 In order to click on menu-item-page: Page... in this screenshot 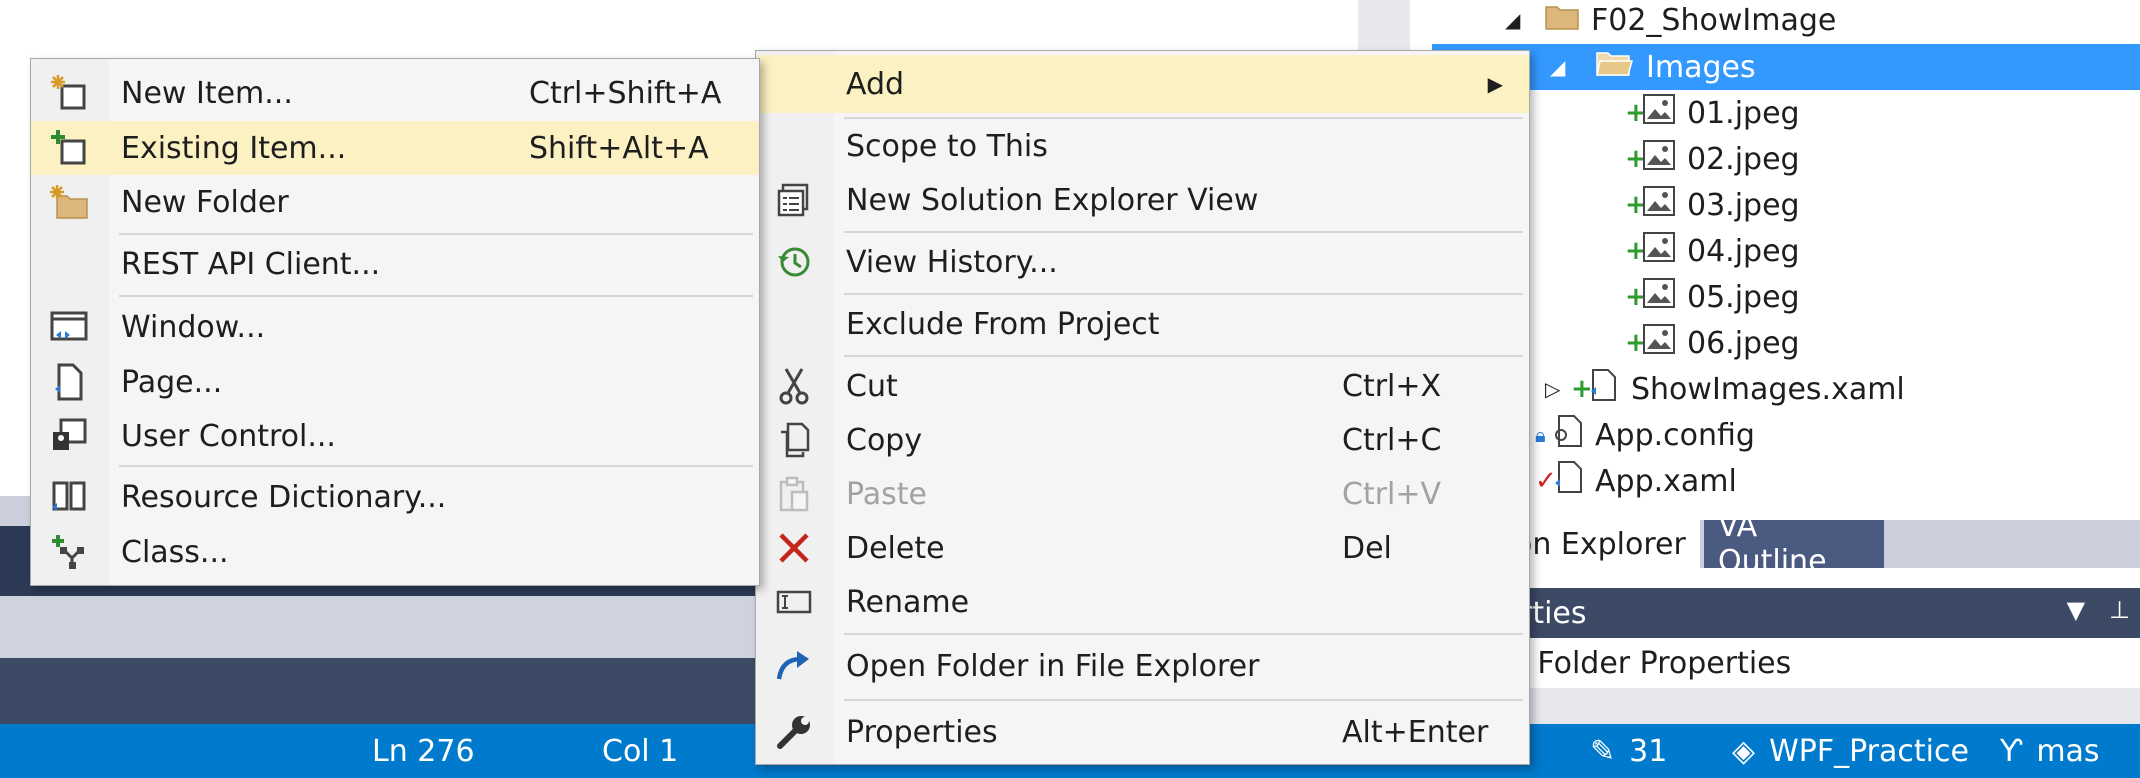, I will do `click(395, 382)`.